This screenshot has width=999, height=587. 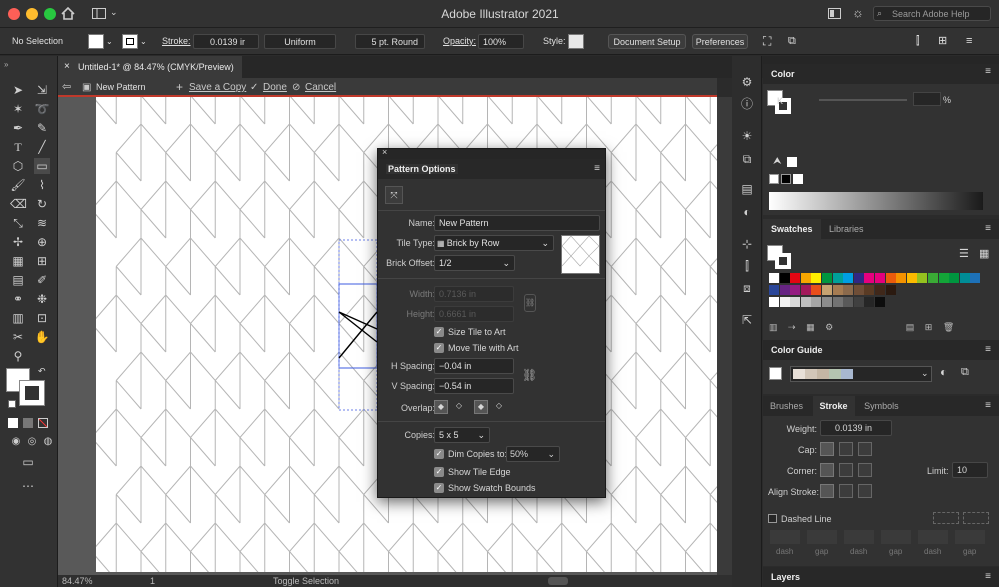 What do you see at coordinates (217, 87) in the screenshot?
I see `save-copy-button: Save a Copy` at bounding box center [217, 87].